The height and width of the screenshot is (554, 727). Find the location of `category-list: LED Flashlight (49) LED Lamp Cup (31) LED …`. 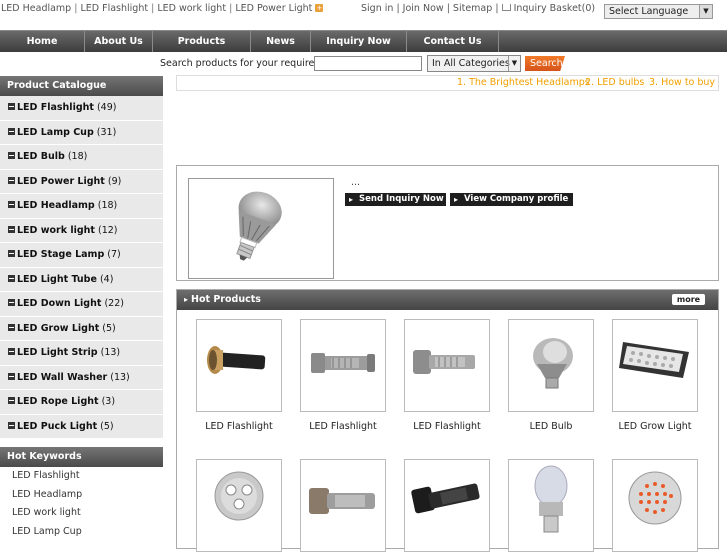

category-list: LED Flashlight (49) LED Lamp Cup (31) LED … is located at coordinates (81, 267).